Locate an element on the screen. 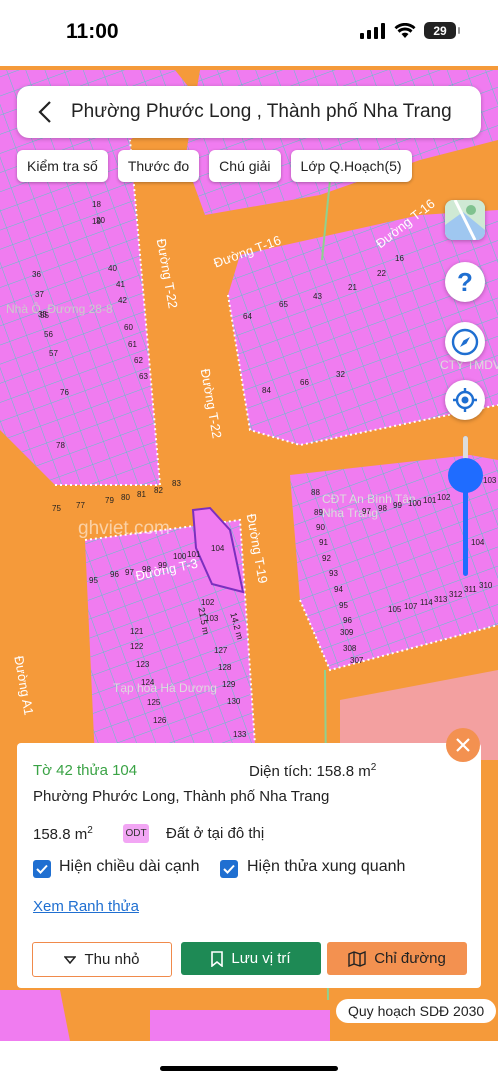  show-neighbors-label: Hiện thửa xung quanh is located at coordinates (326, 866).